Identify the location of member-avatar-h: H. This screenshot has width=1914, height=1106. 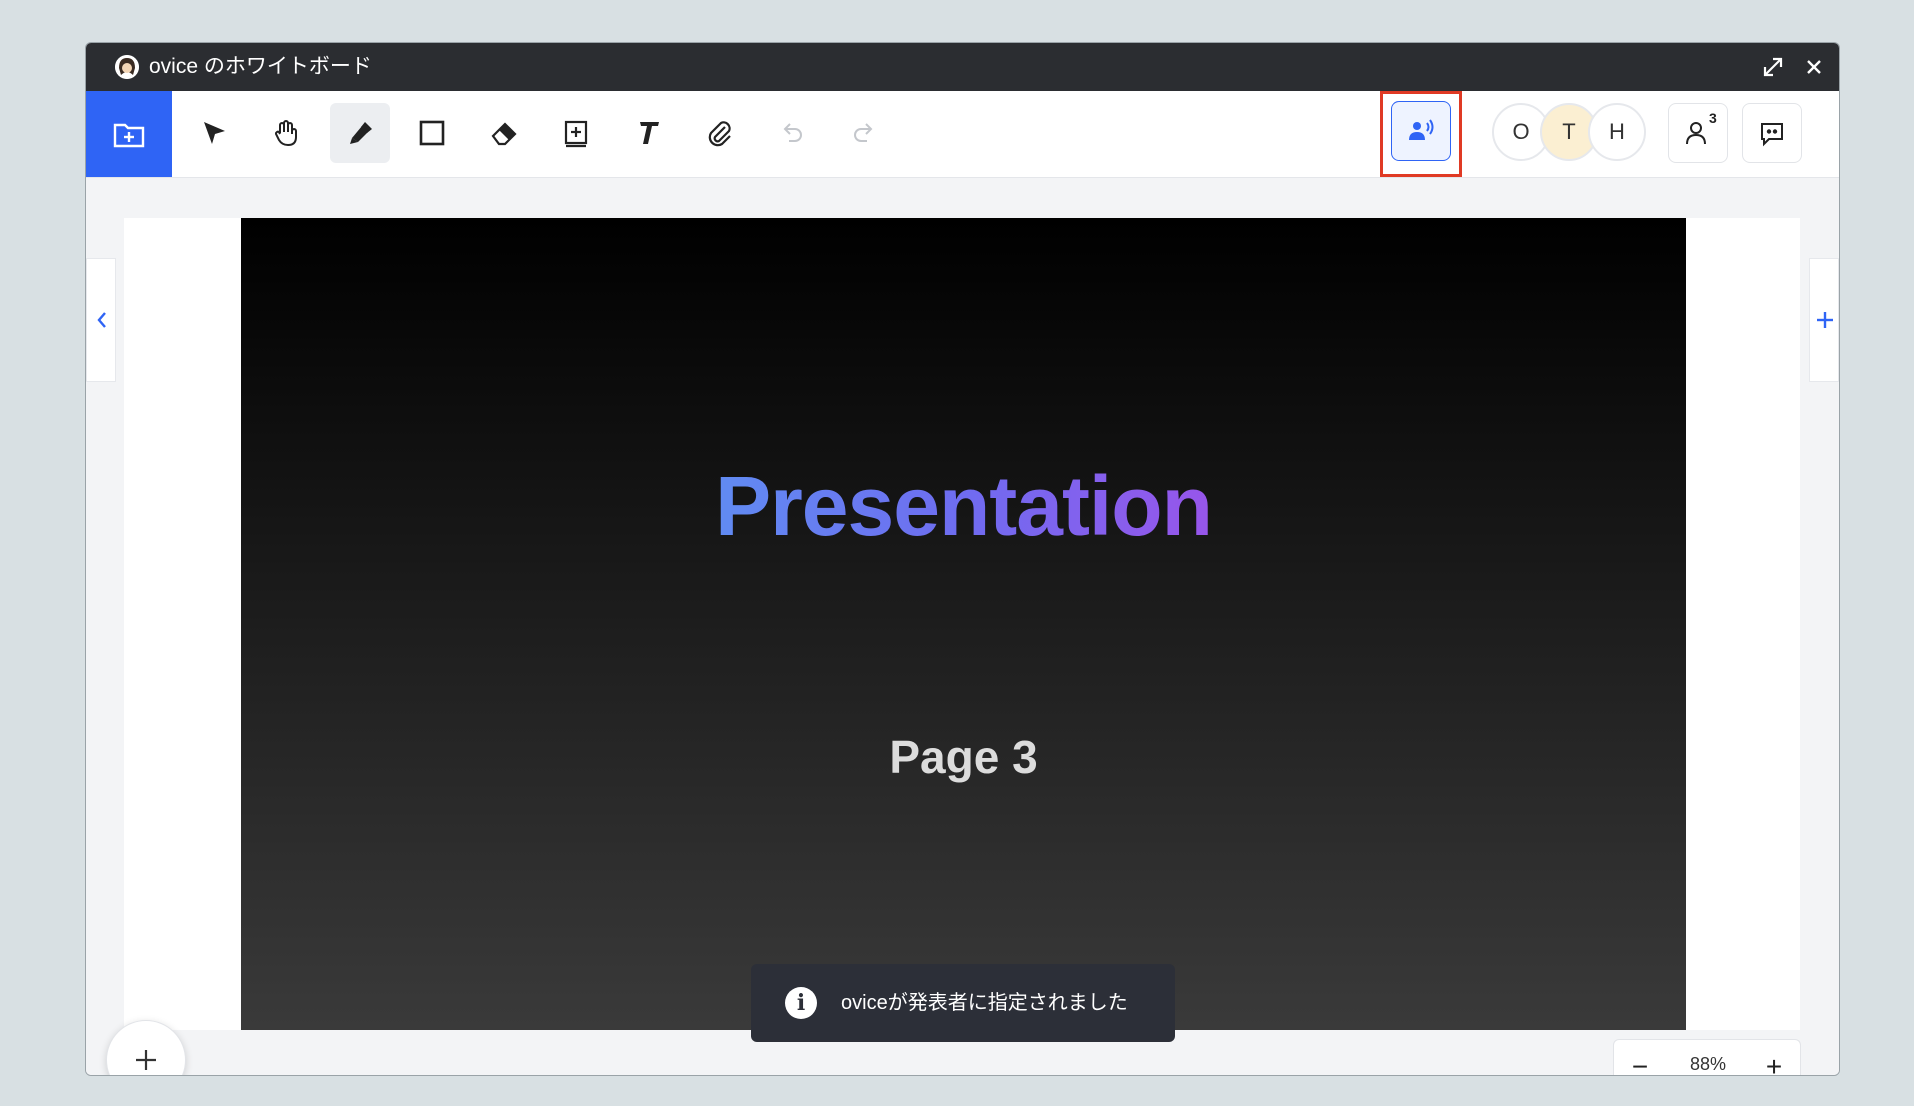
(1617, 132).